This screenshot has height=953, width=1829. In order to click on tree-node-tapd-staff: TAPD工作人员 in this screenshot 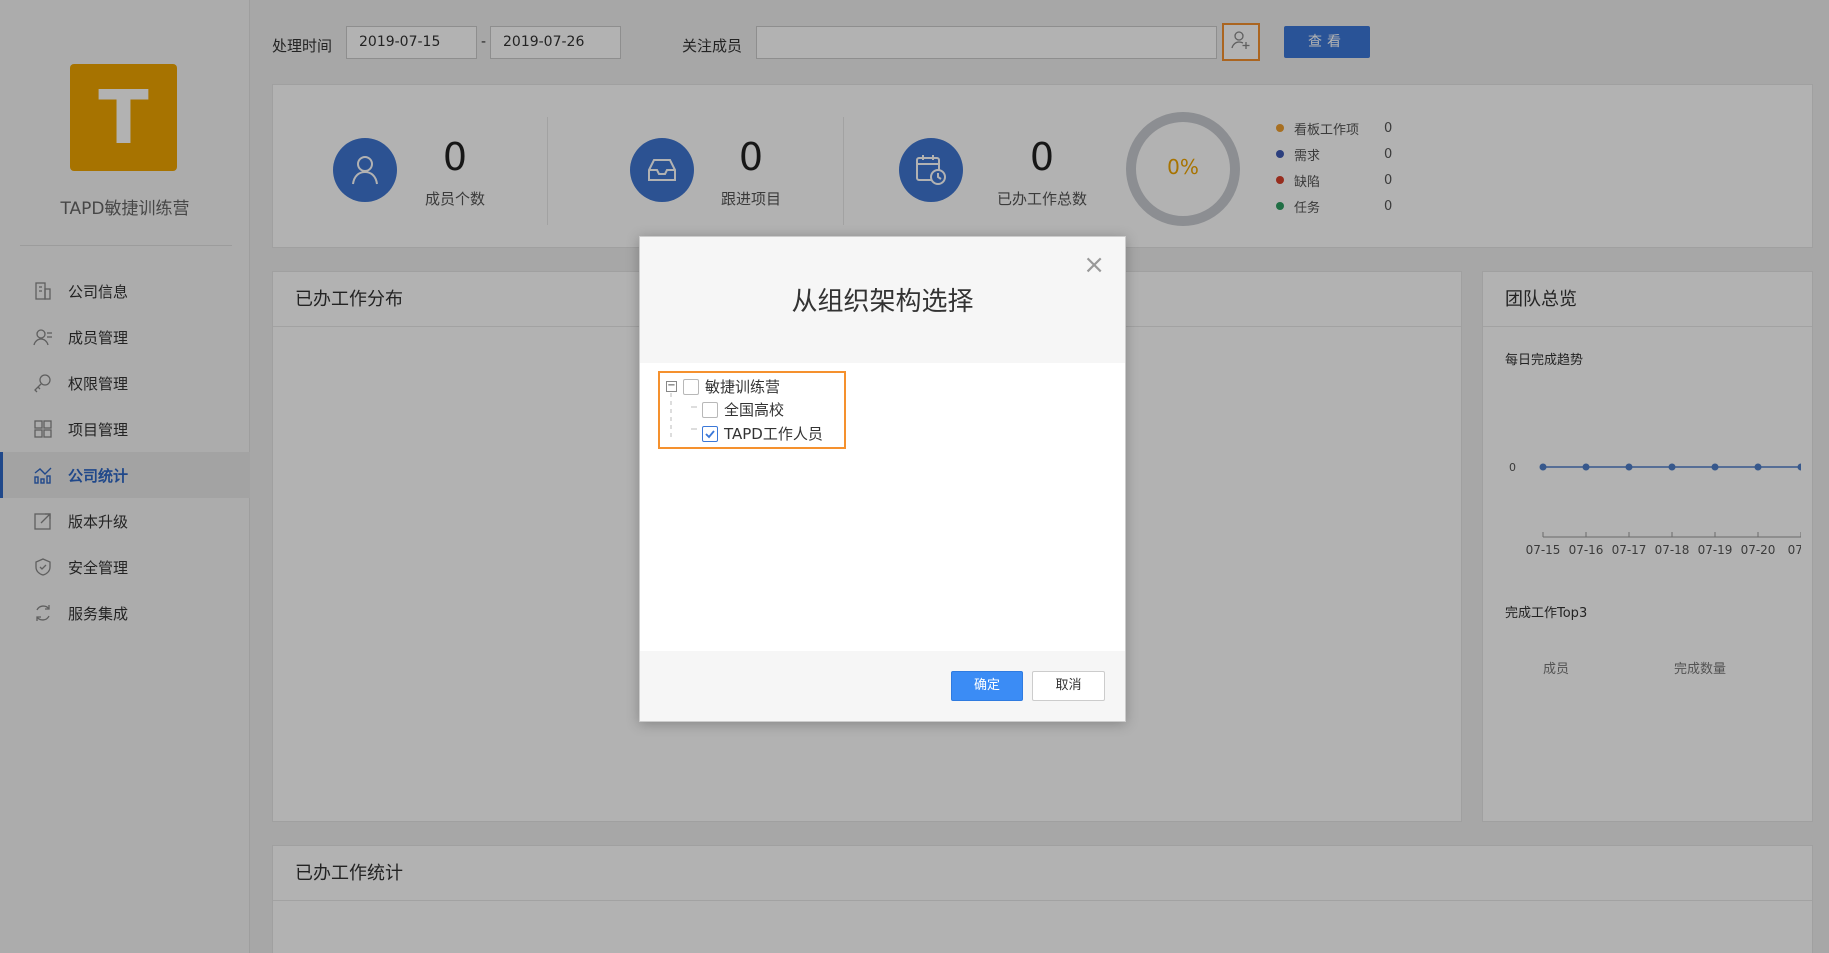, I will do `click(762, 433)`.